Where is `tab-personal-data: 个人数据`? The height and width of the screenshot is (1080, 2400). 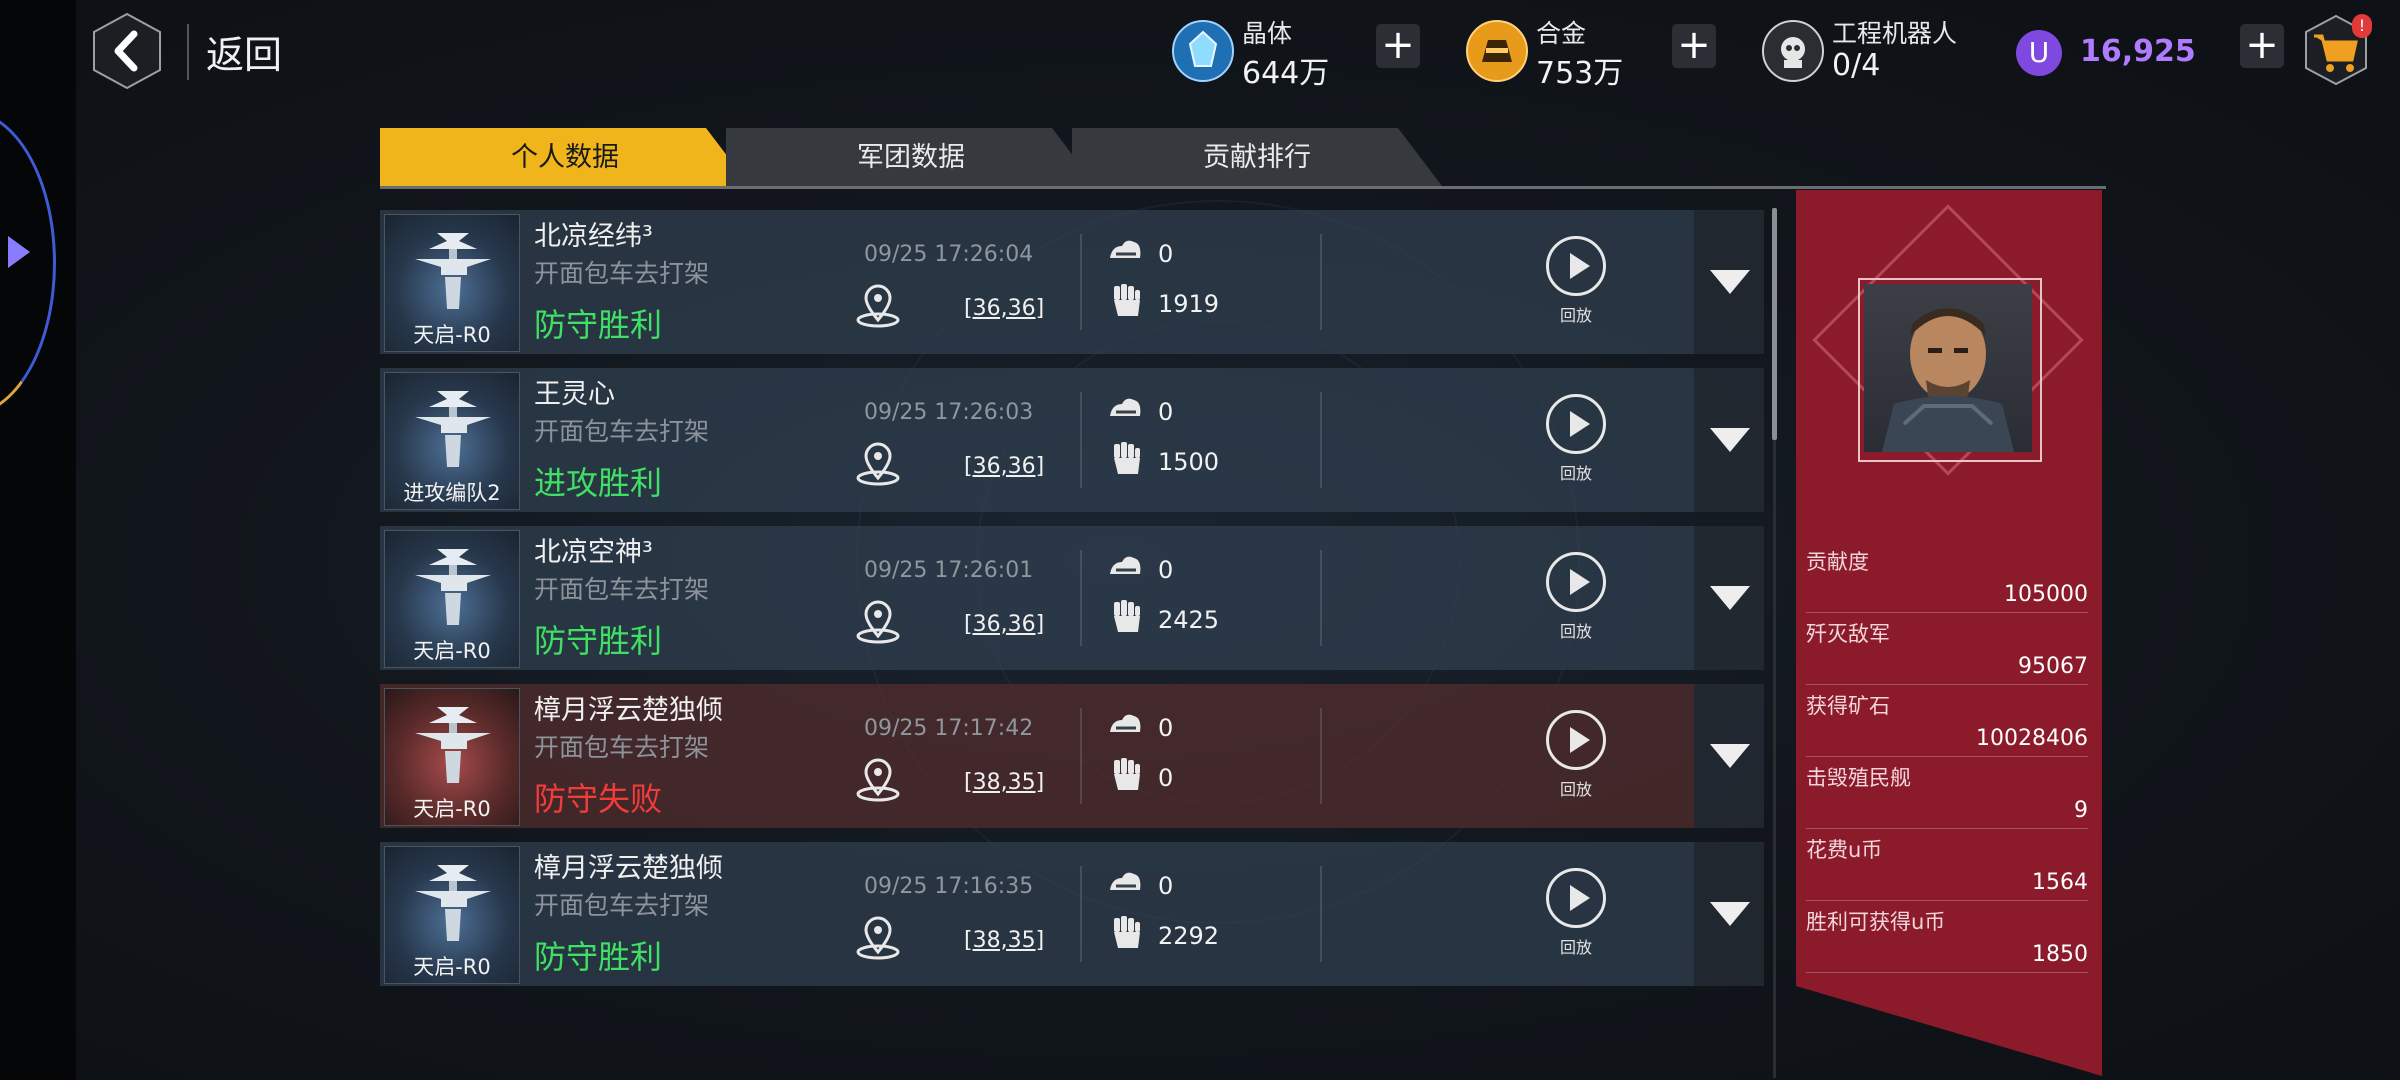
tab-personal-data: 个人数据 is located at coordinates (565, 157).